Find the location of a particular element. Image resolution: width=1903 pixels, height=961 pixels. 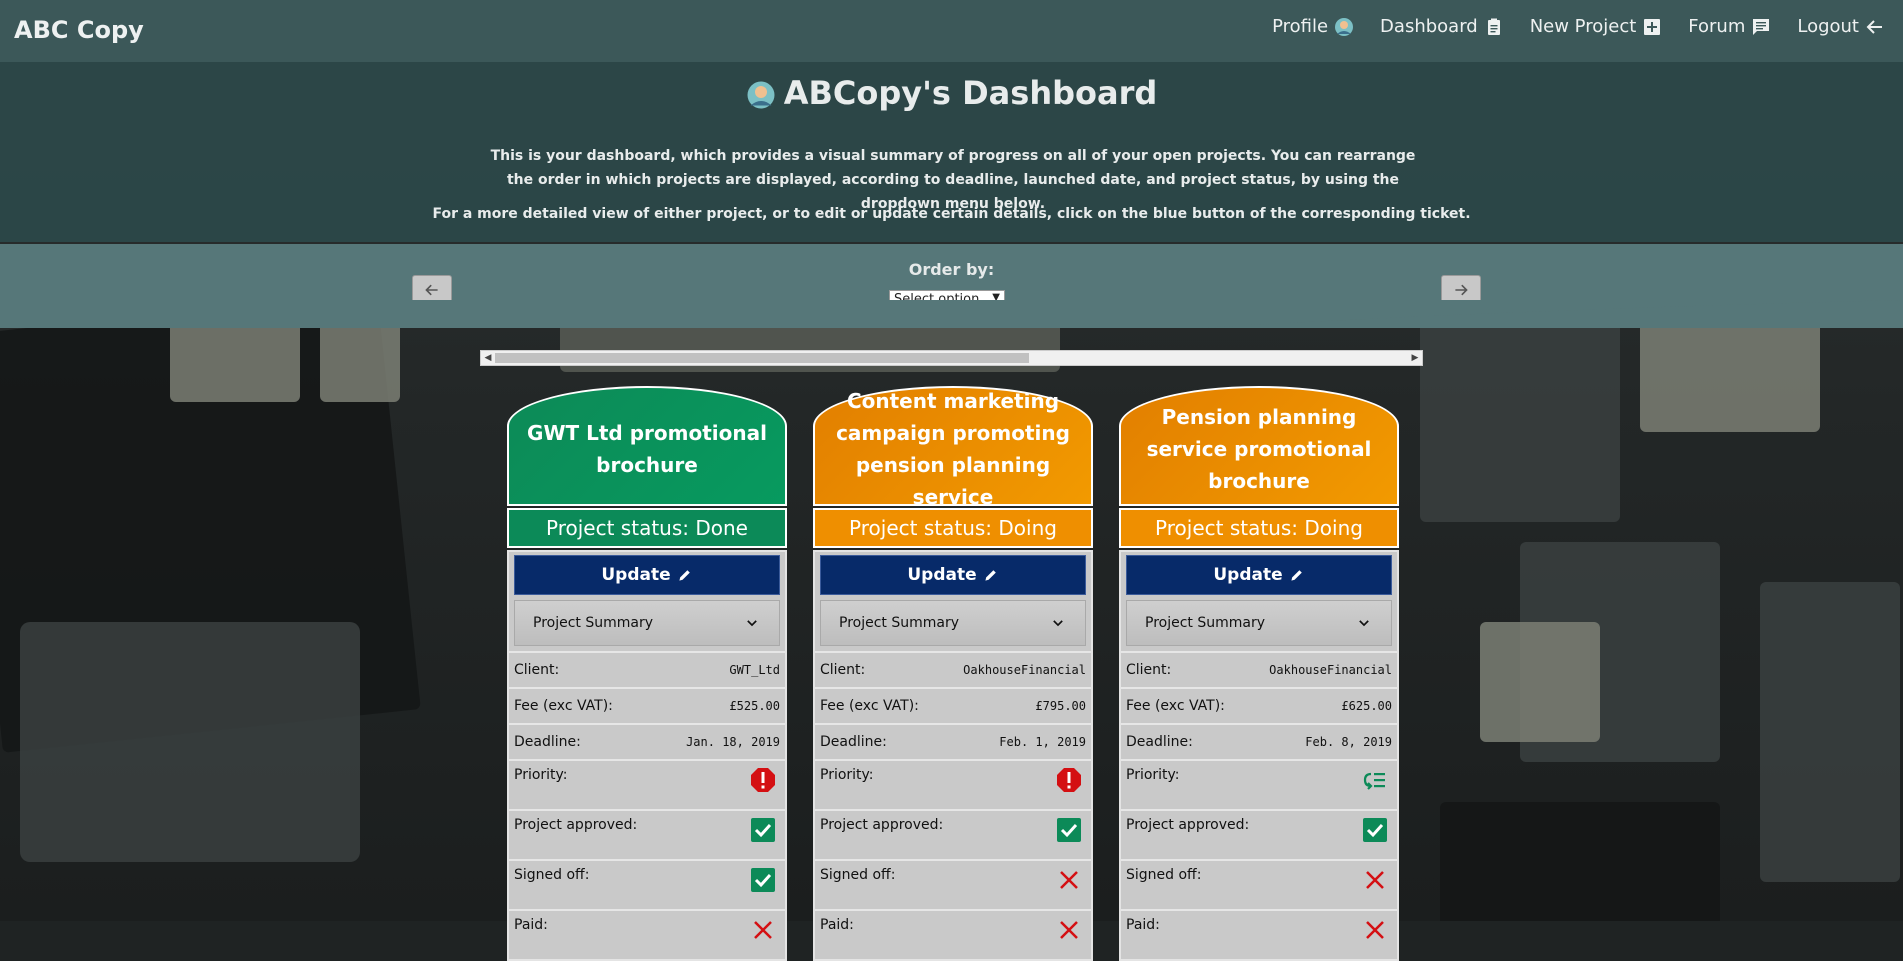

project-status: Project status: Done is located at coordinates (647, 528).